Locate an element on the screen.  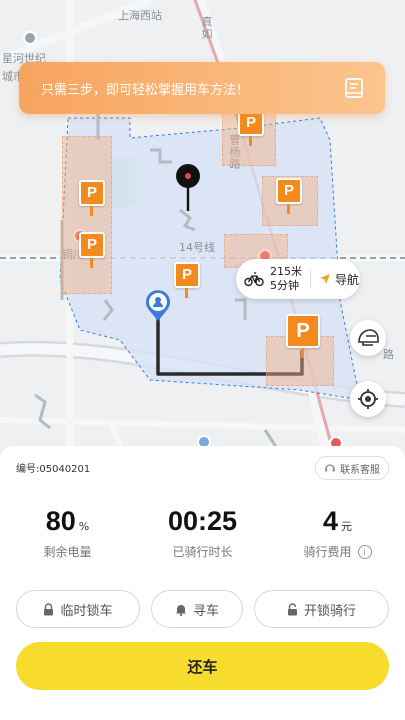
navigate-button: 导航 is located at coordinates (339, 279).